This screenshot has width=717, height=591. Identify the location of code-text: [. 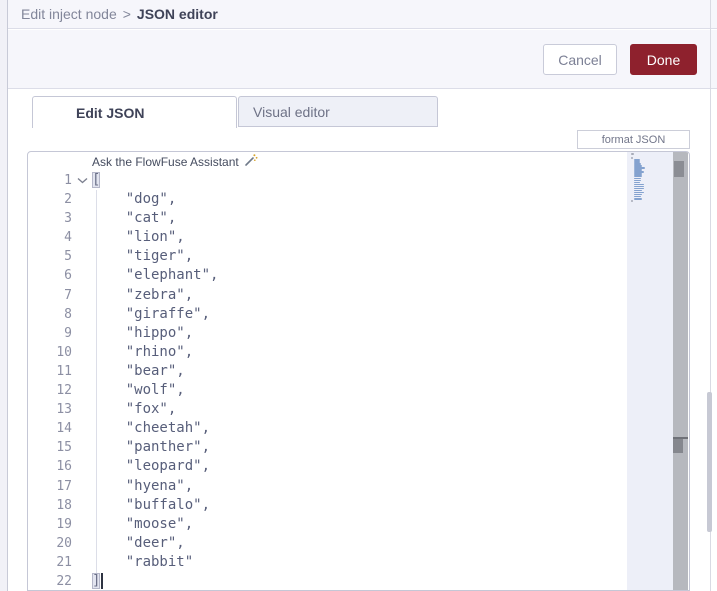
(96, 180).